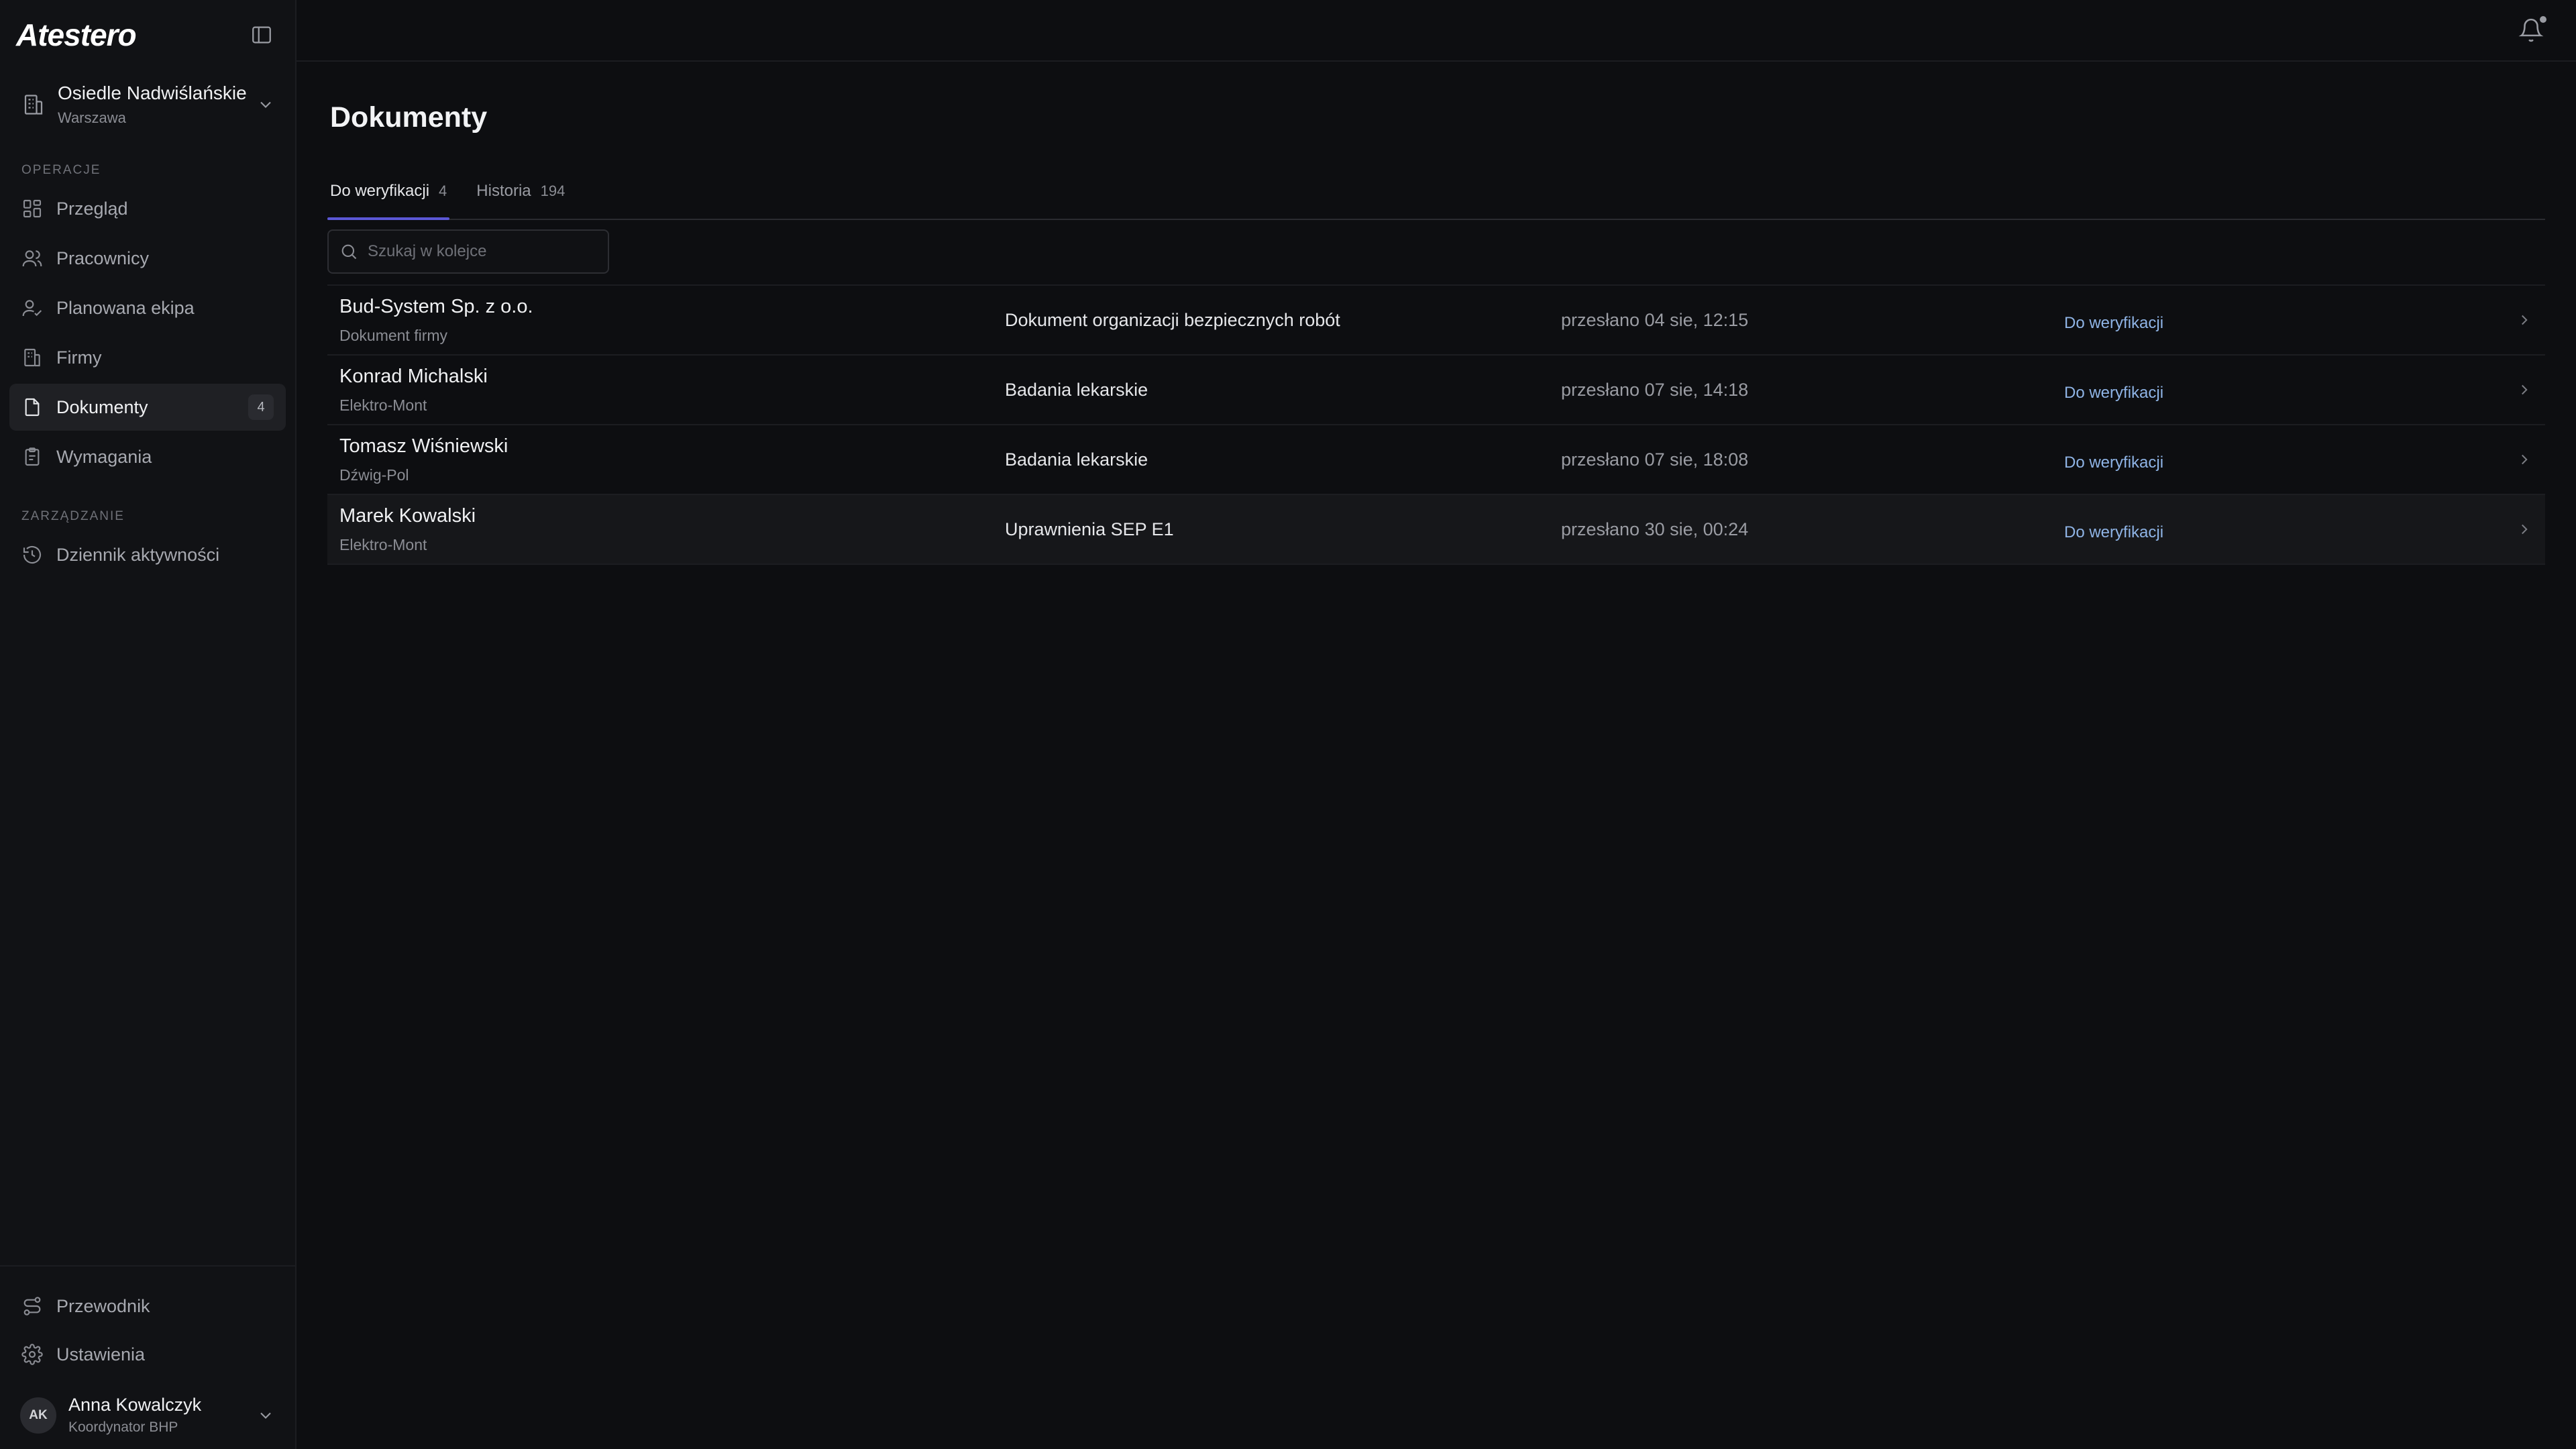 Image resolution: width=2576 pixels, height=1449 pixels. Describe the element at coordinates (423, 446) in the screenshot. I see `row-subject-name: Tomasz Wiśniewski` at that location.